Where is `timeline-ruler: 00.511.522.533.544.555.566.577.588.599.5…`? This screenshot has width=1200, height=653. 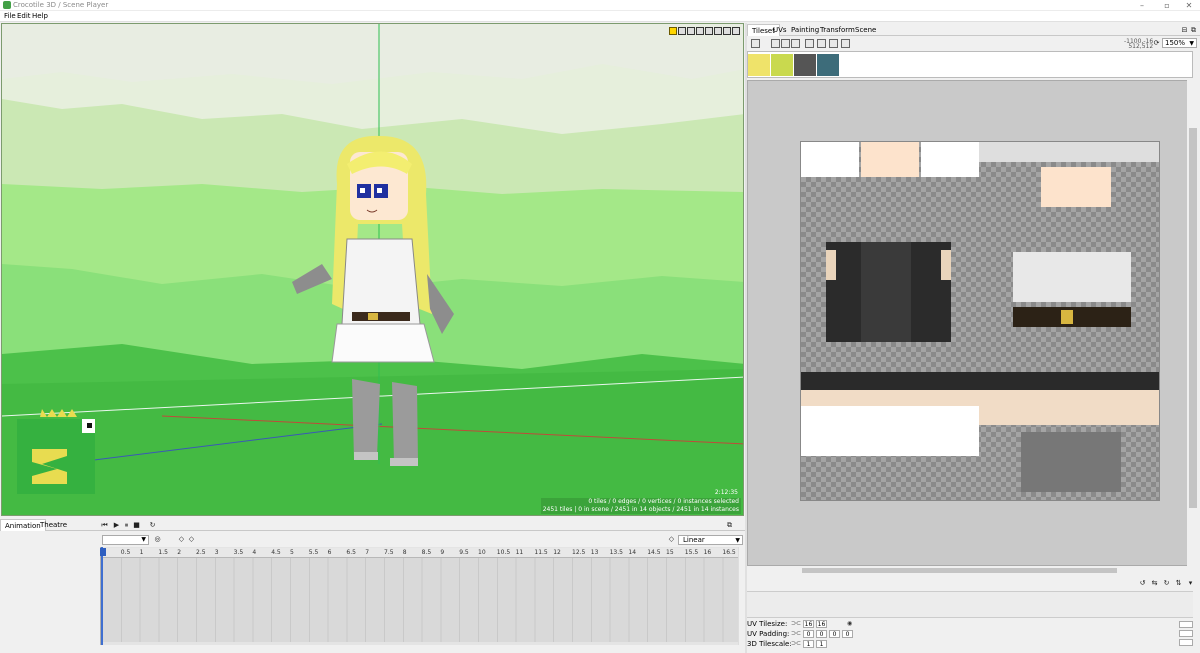
timeline-ruler: 00.511.522.533.544.555.566.577.588.599.5… is located at coordinates (420, 553).